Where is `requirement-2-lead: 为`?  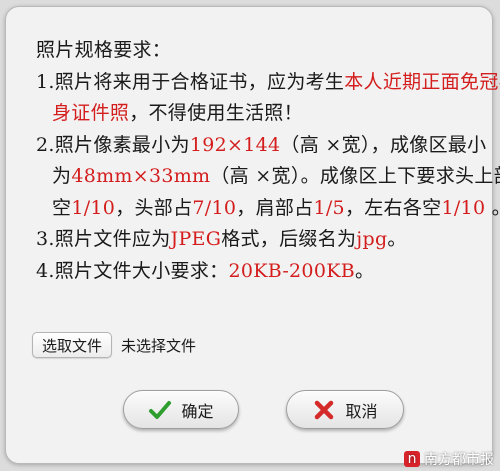
requirement-2-lead: 为 is located at coordinates (62, 176).